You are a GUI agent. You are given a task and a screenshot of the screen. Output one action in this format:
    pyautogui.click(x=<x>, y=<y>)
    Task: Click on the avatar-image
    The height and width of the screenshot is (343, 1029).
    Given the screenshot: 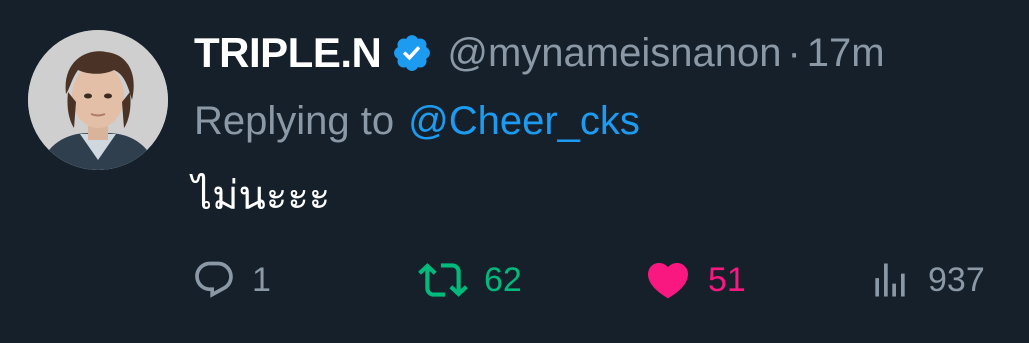 What is the action you would take?
    pyautogui.click(x=98, y=100)
    